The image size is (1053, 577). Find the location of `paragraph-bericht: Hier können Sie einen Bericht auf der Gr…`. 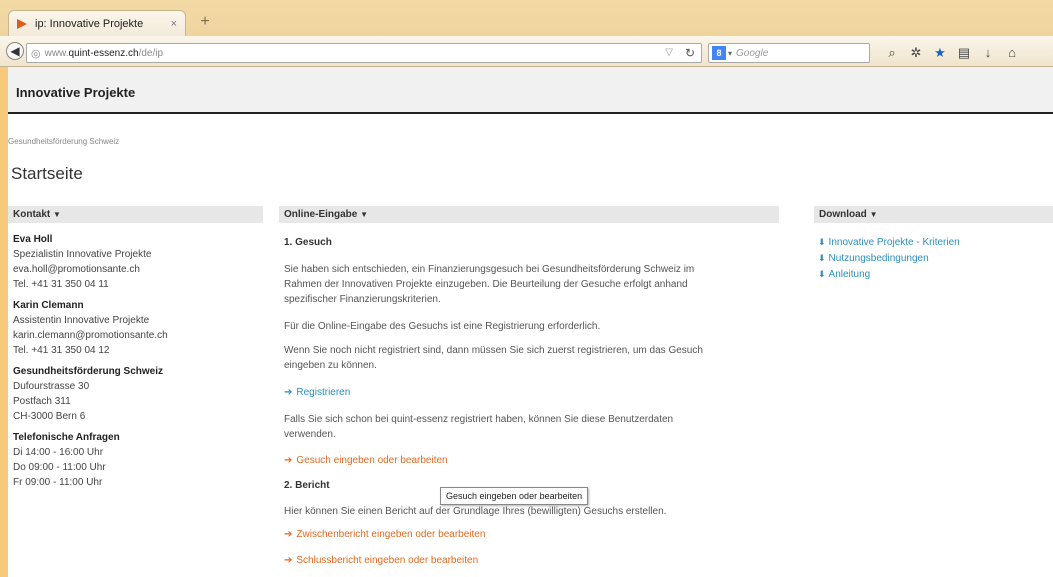

paragraph-bericht: Hier können Sie einen Bericht auf der Gr… is located at coordinates (475, 511).